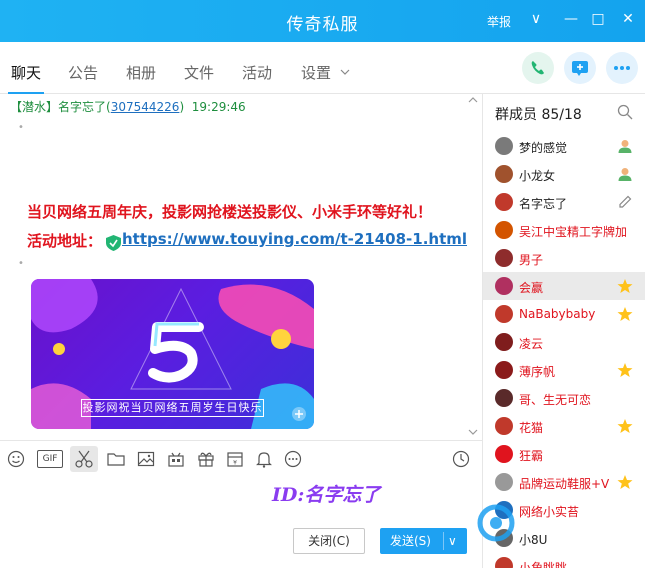 This screenshot has height=568, width=645. What do you see at coordinates (625, 112) in the screenshot?
I see `search-icon` at bounding box center [625, 112].